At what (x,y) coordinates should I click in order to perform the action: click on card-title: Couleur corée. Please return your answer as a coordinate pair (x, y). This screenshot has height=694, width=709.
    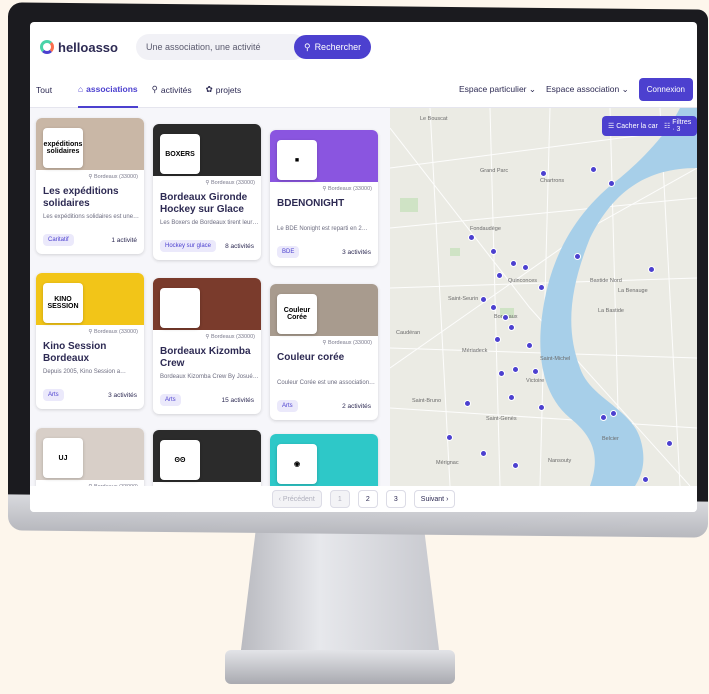
    Looking at the image, I should click on (311, 357).